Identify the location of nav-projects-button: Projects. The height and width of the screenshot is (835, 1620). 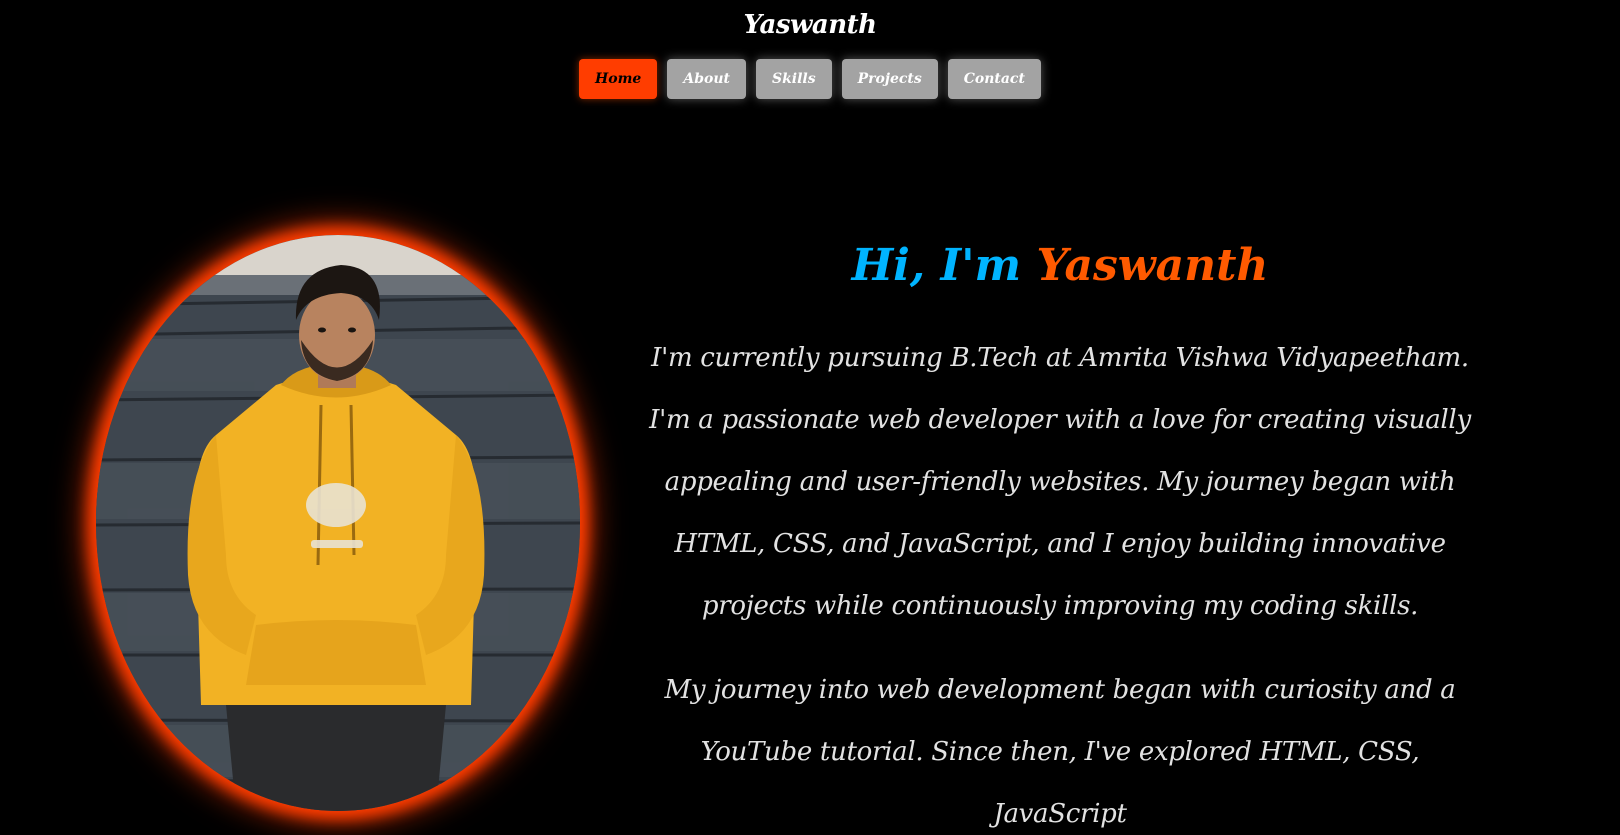
(889, 79).